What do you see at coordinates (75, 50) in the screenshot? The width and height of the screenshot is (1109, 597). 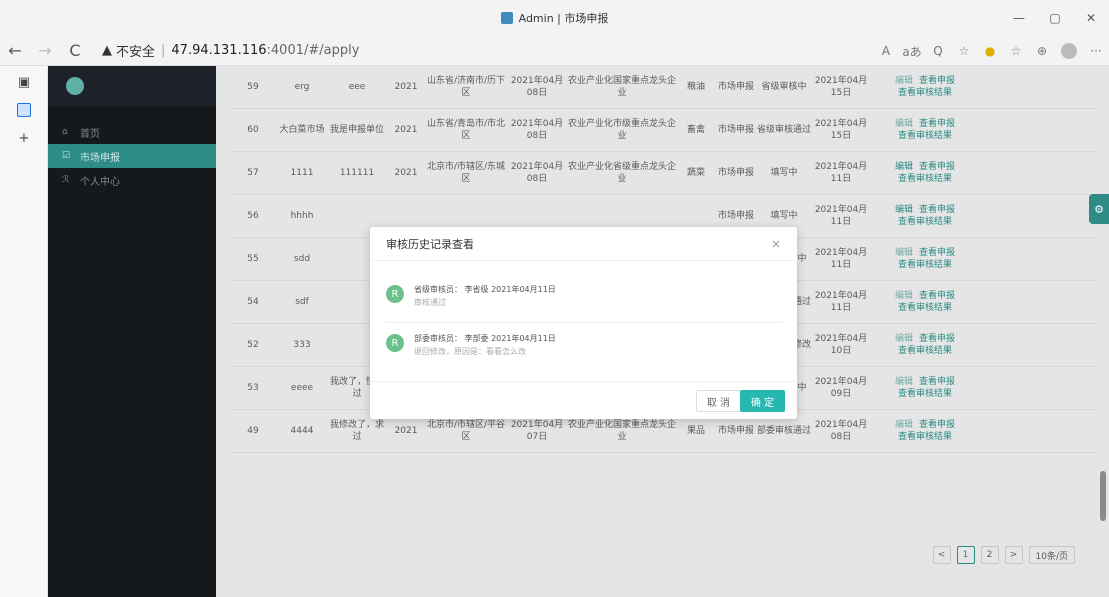 I see `reload-button: C` at bounding box center [75, 50].